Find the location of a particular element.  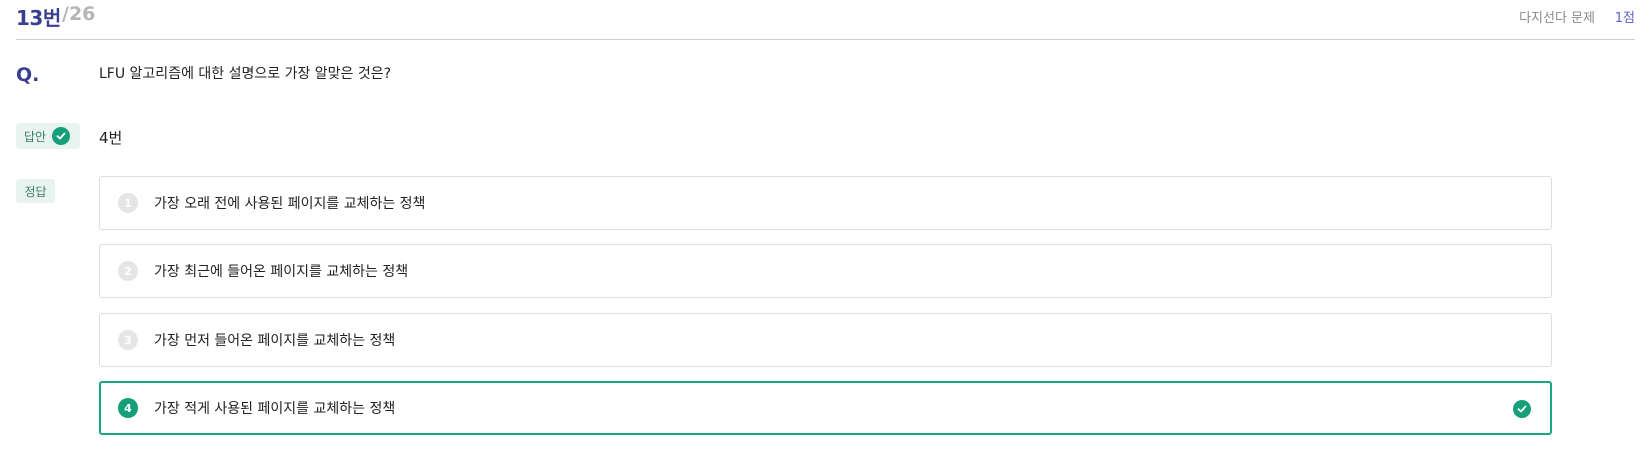

option-4-correct: 4 가장 적게 사용된 페이지를 교체하는 정책 is located at coordinates (825, 408).